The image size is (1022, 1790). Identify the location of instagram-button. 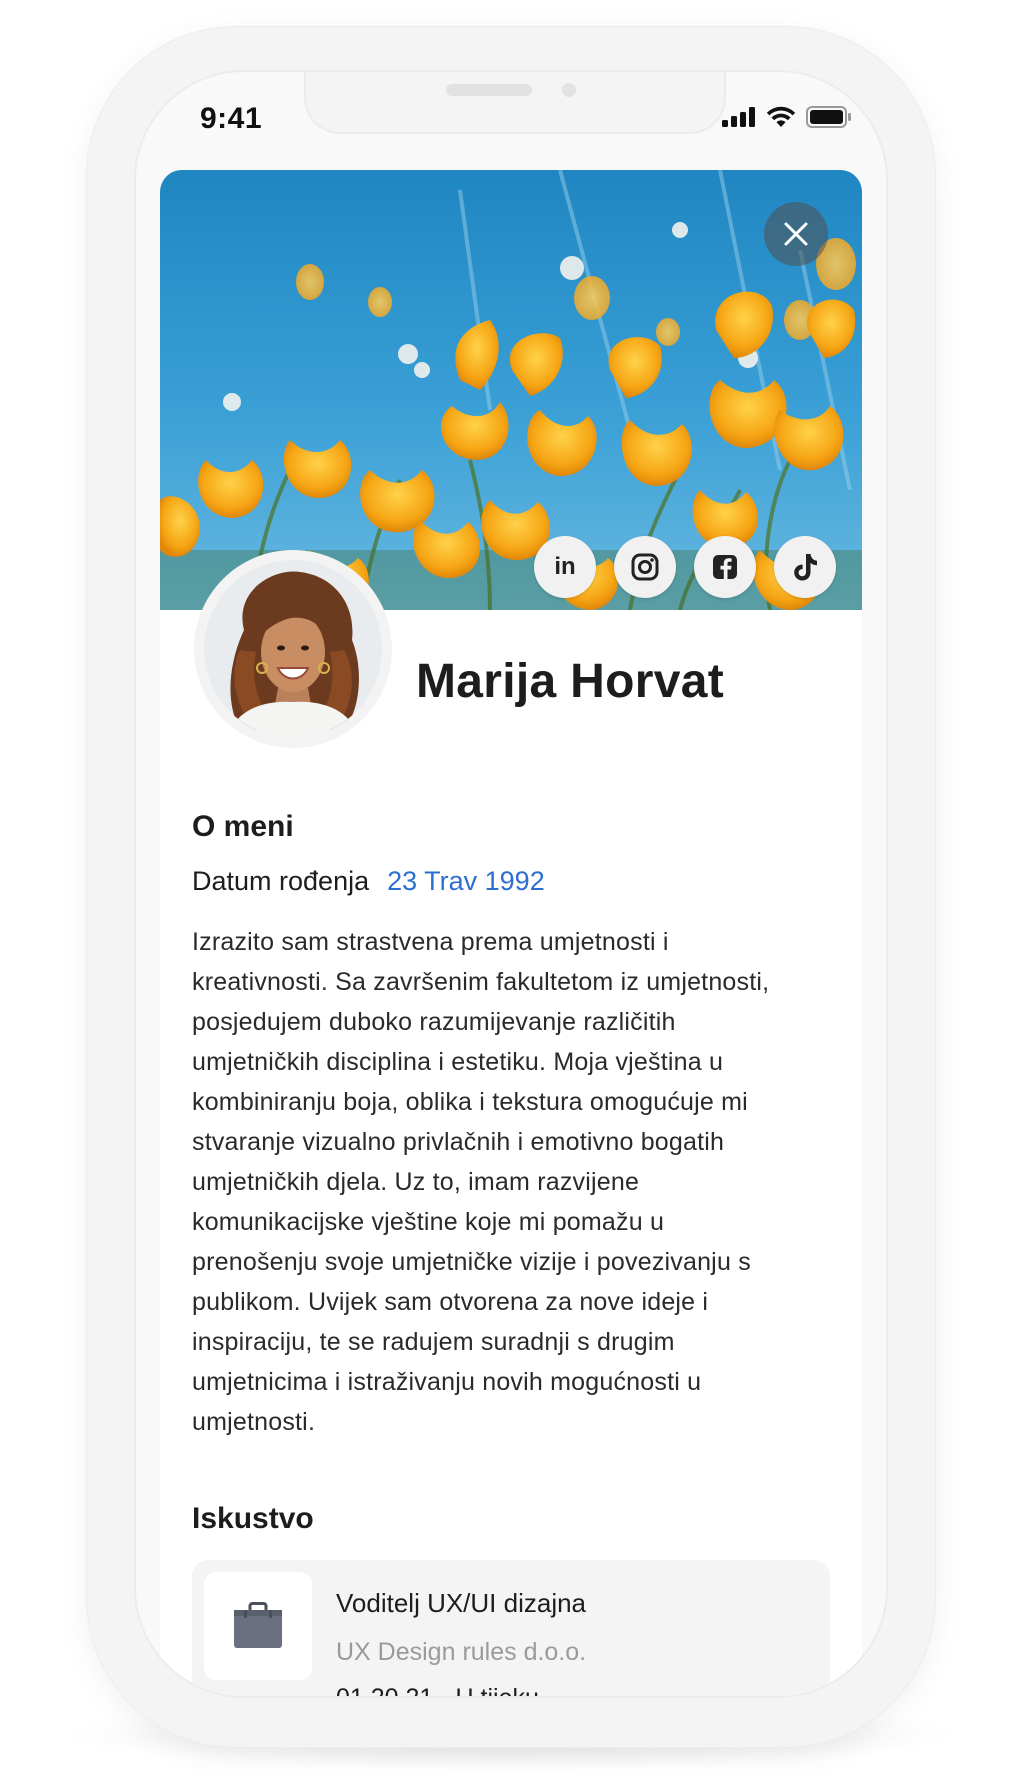
(645, 567).